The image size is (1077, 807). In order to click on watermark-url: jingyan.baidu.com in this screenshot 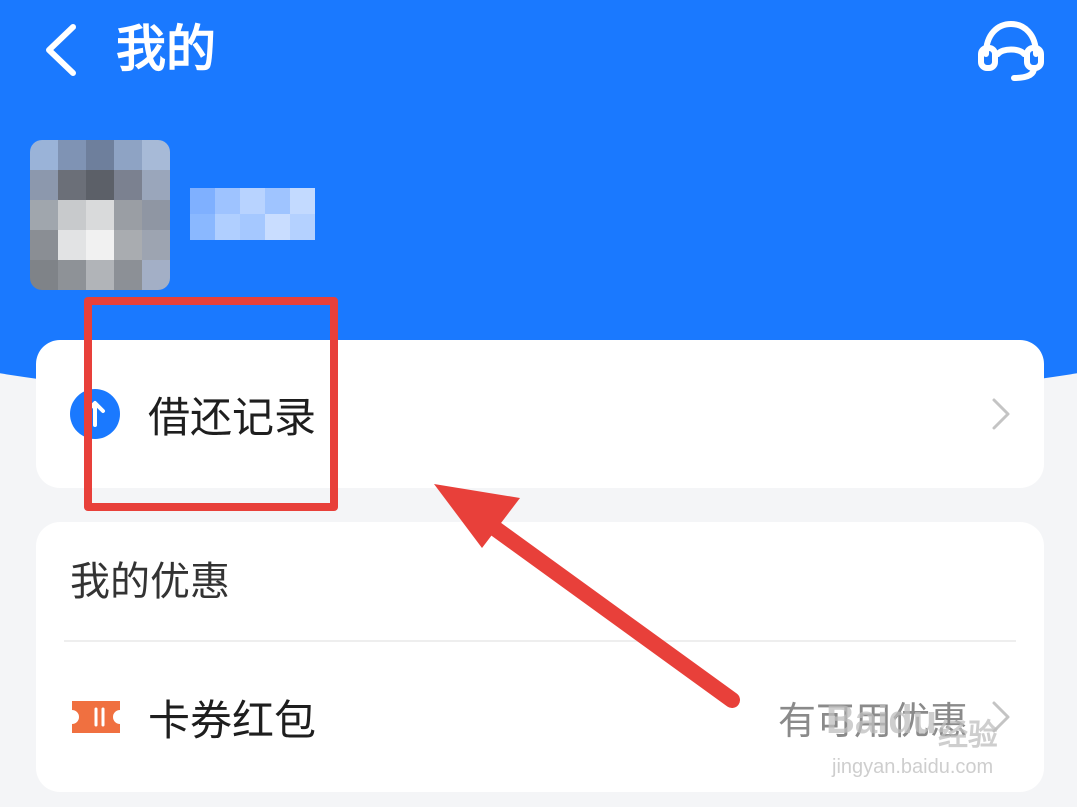, I will do `click(913, 767)`.